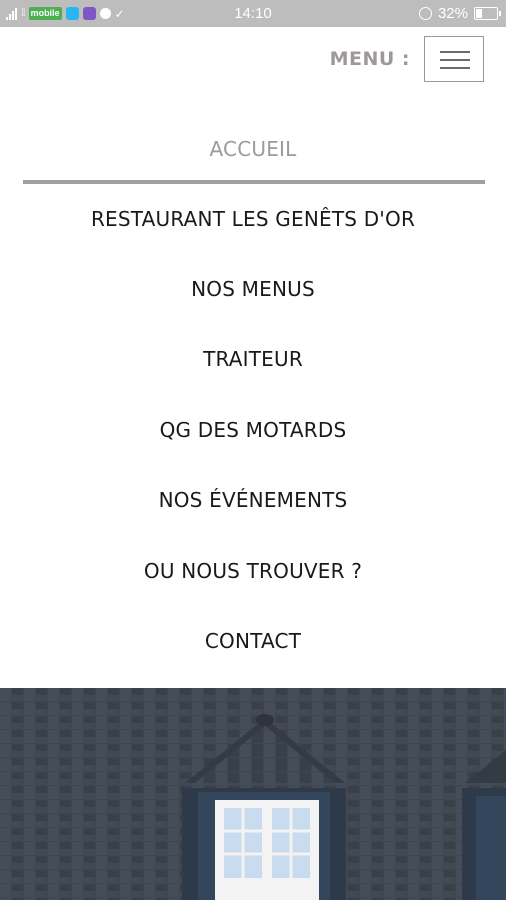 The width and height of the screenshot is (506, 900). What do you see at coordinates (253, 359) in the screenshot?
I see `nav-item-traiteur: TRAITEUR` at bounding box center [253, 359].